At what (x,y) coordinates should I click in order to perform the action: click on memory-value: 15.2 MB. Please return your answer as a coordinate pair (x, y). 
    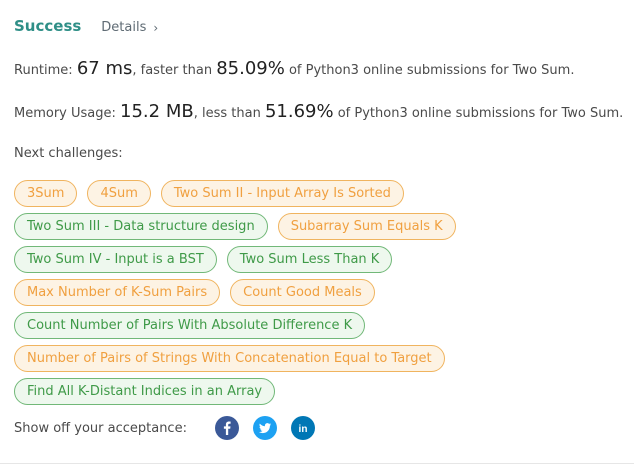
    Looking at the image, I should click on (157, 111).